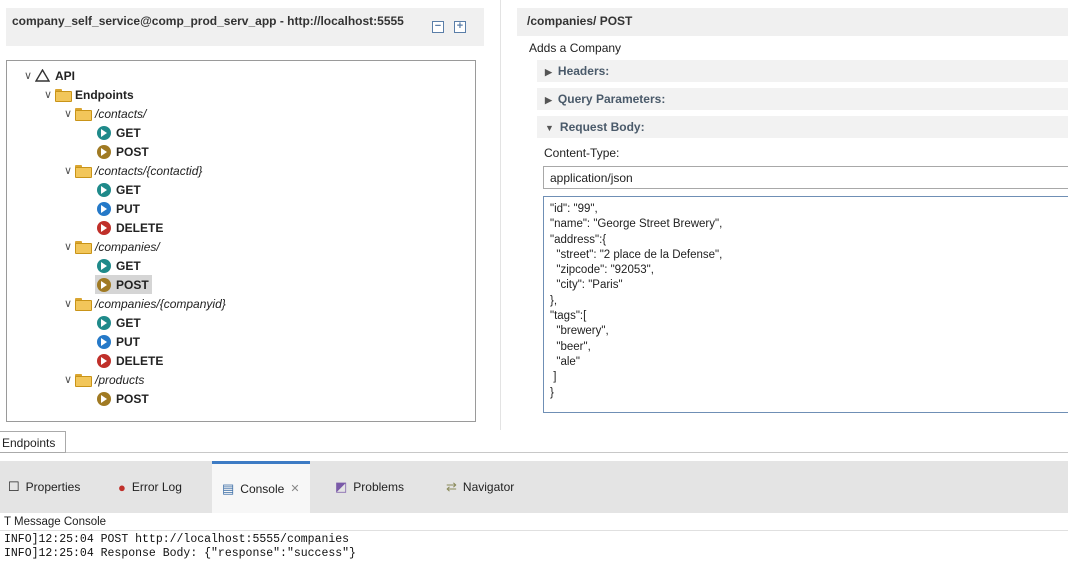  What do you see at coordinates (438, 27) in the screenshot?
I see `collapse-all-icon: −` at bounding box center [438, 27].